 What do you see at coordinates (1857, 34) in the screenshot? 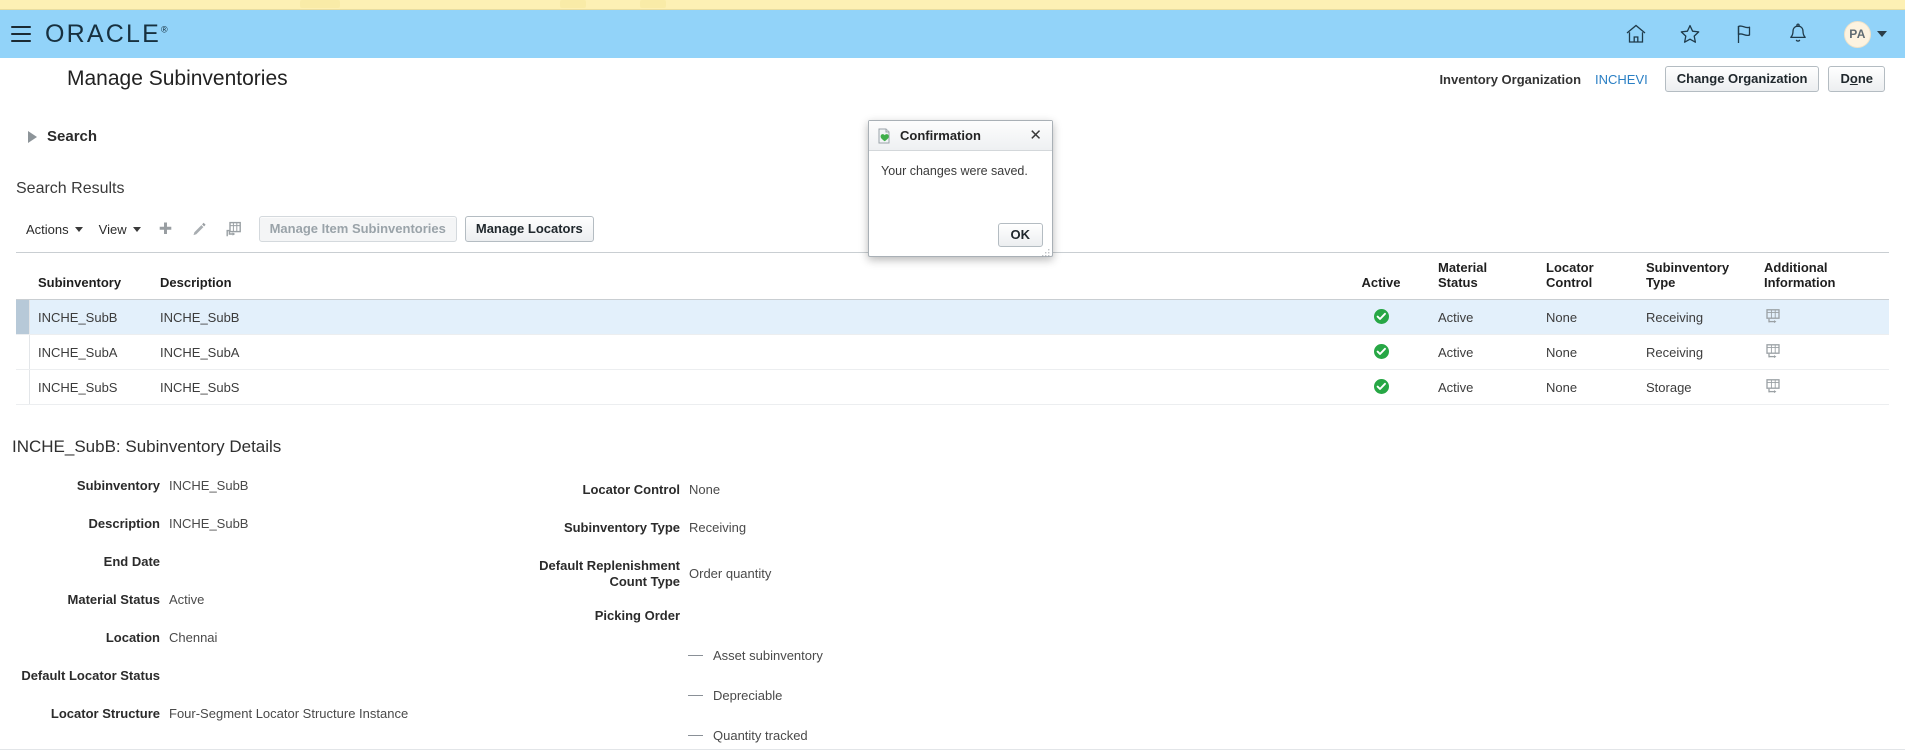
I see `avatar: PA` at bounding box center [1857, 34].